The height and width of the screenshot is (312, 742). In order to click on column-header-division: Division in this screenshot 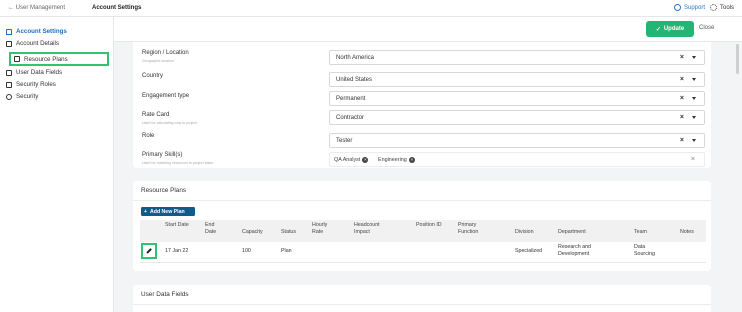, I will do `click(524, 232)`.